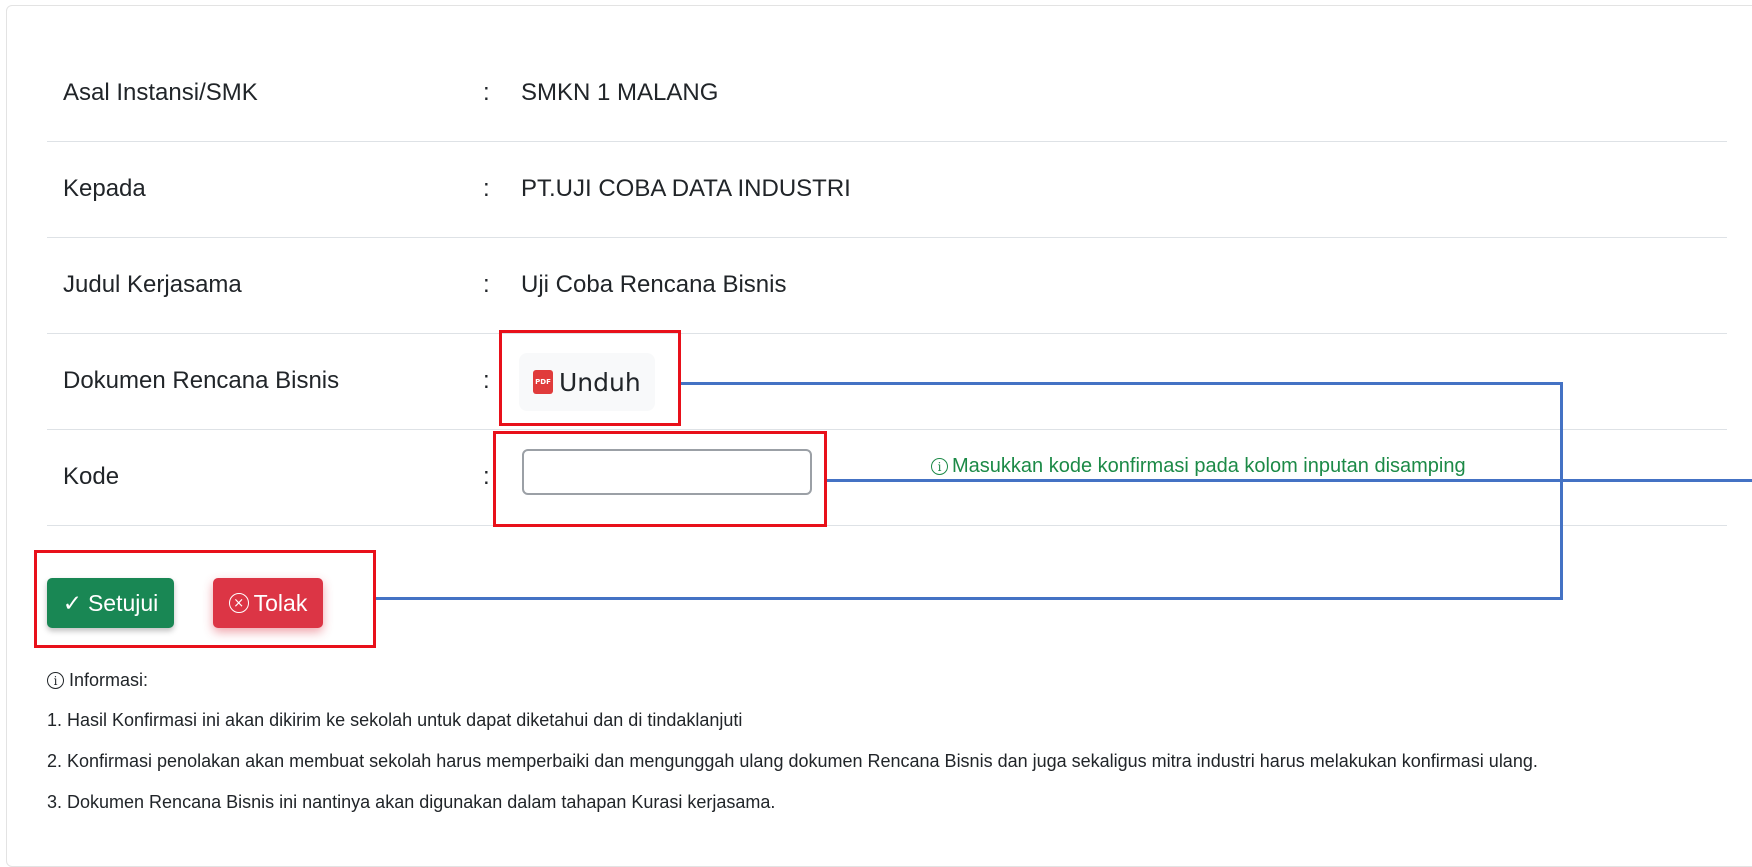 The height and width of the screenshot is (867, 1752). I want to click on field-value-asal-instansi: SMKN 1 MALANG, so click(620, 92).